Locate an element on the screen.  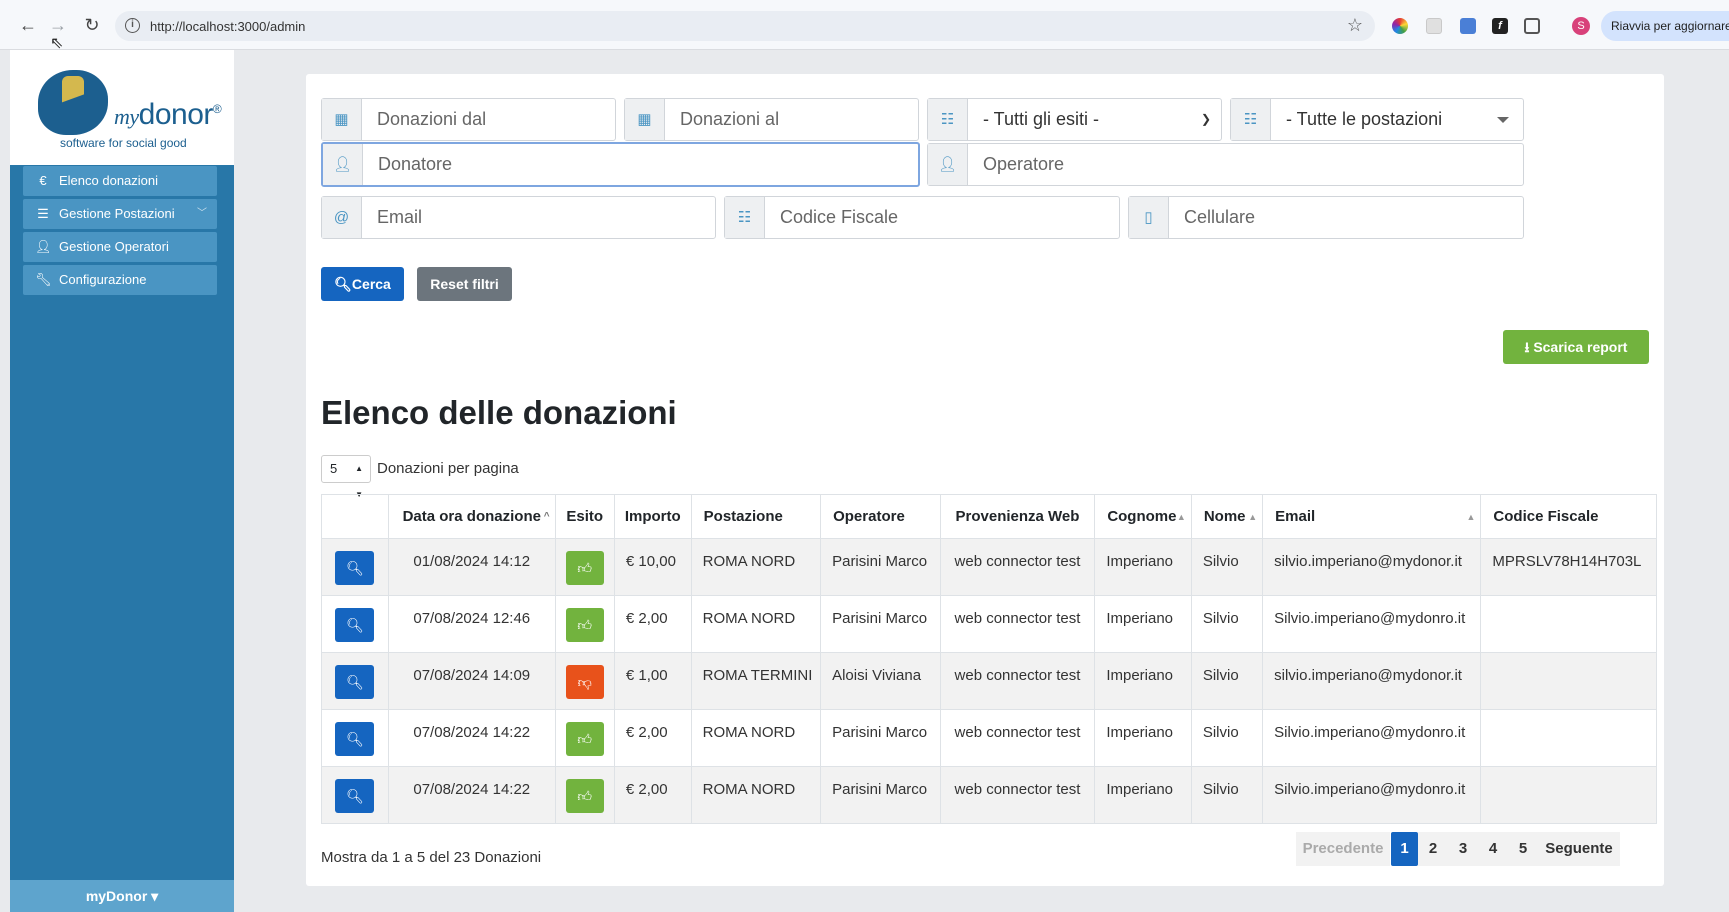
tab-extension-icon is located at coordinates (1468, 26).